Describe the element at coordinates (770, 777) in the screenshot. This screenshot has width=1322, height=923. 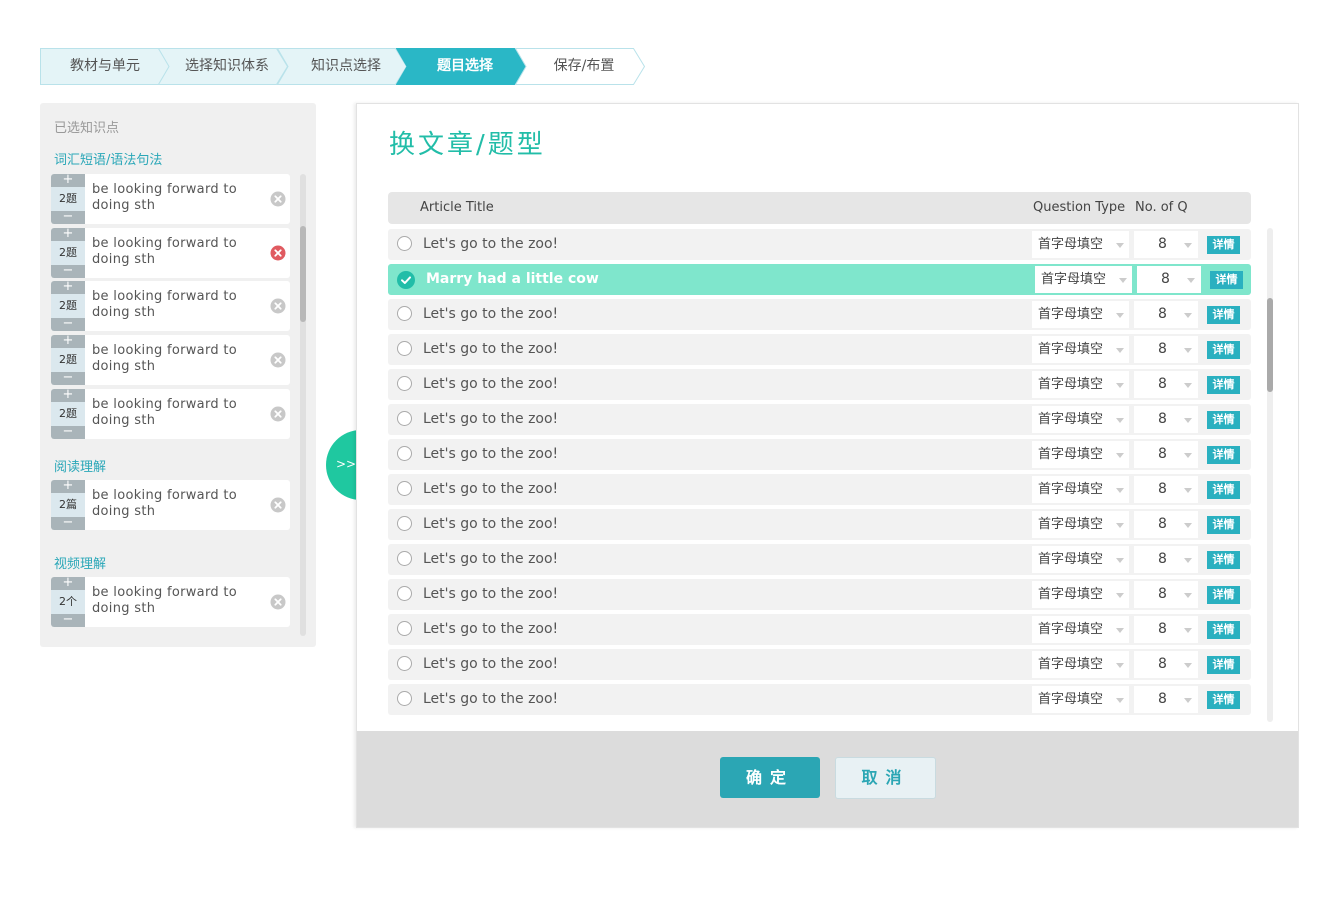
I see `confirm-button: 确定` at that location.